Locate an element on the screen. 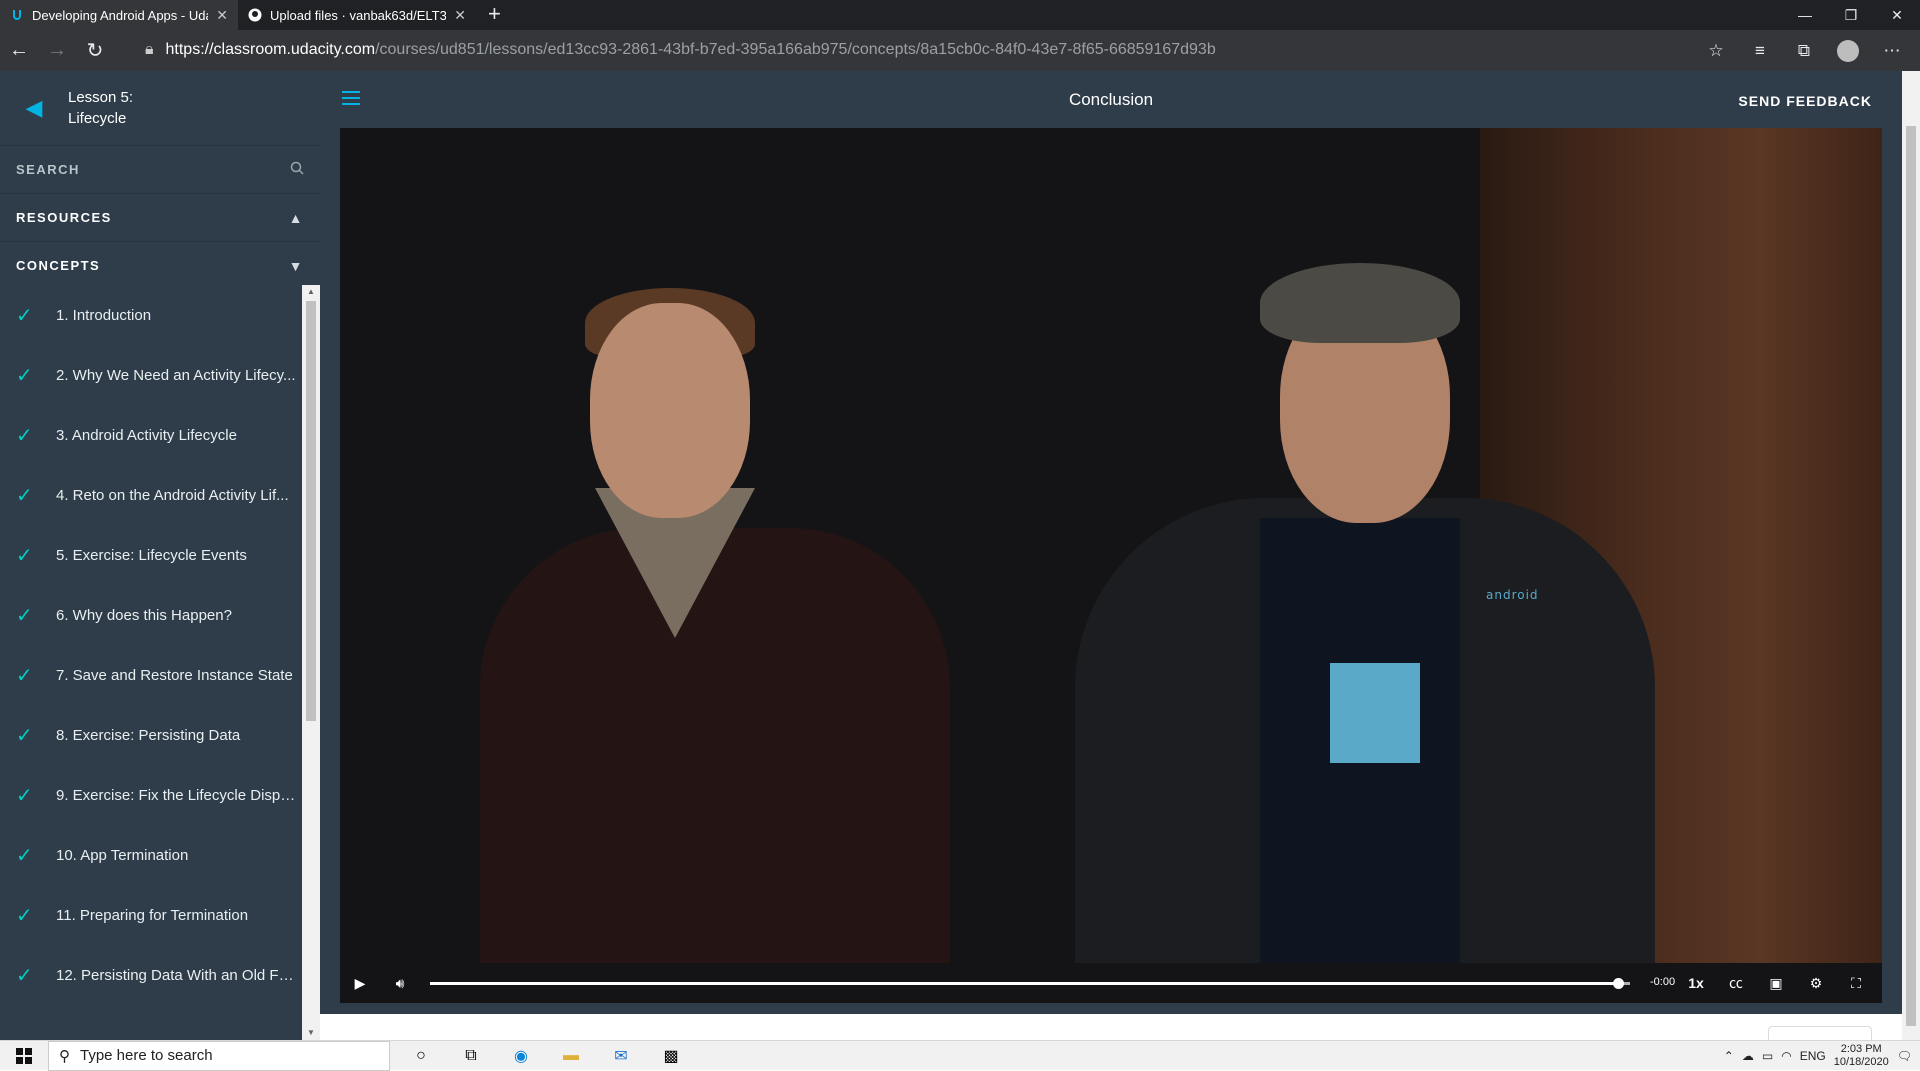 This screenshot has height=1071, width=1920. new-tab-button: + is located at coordinates (494, 15).